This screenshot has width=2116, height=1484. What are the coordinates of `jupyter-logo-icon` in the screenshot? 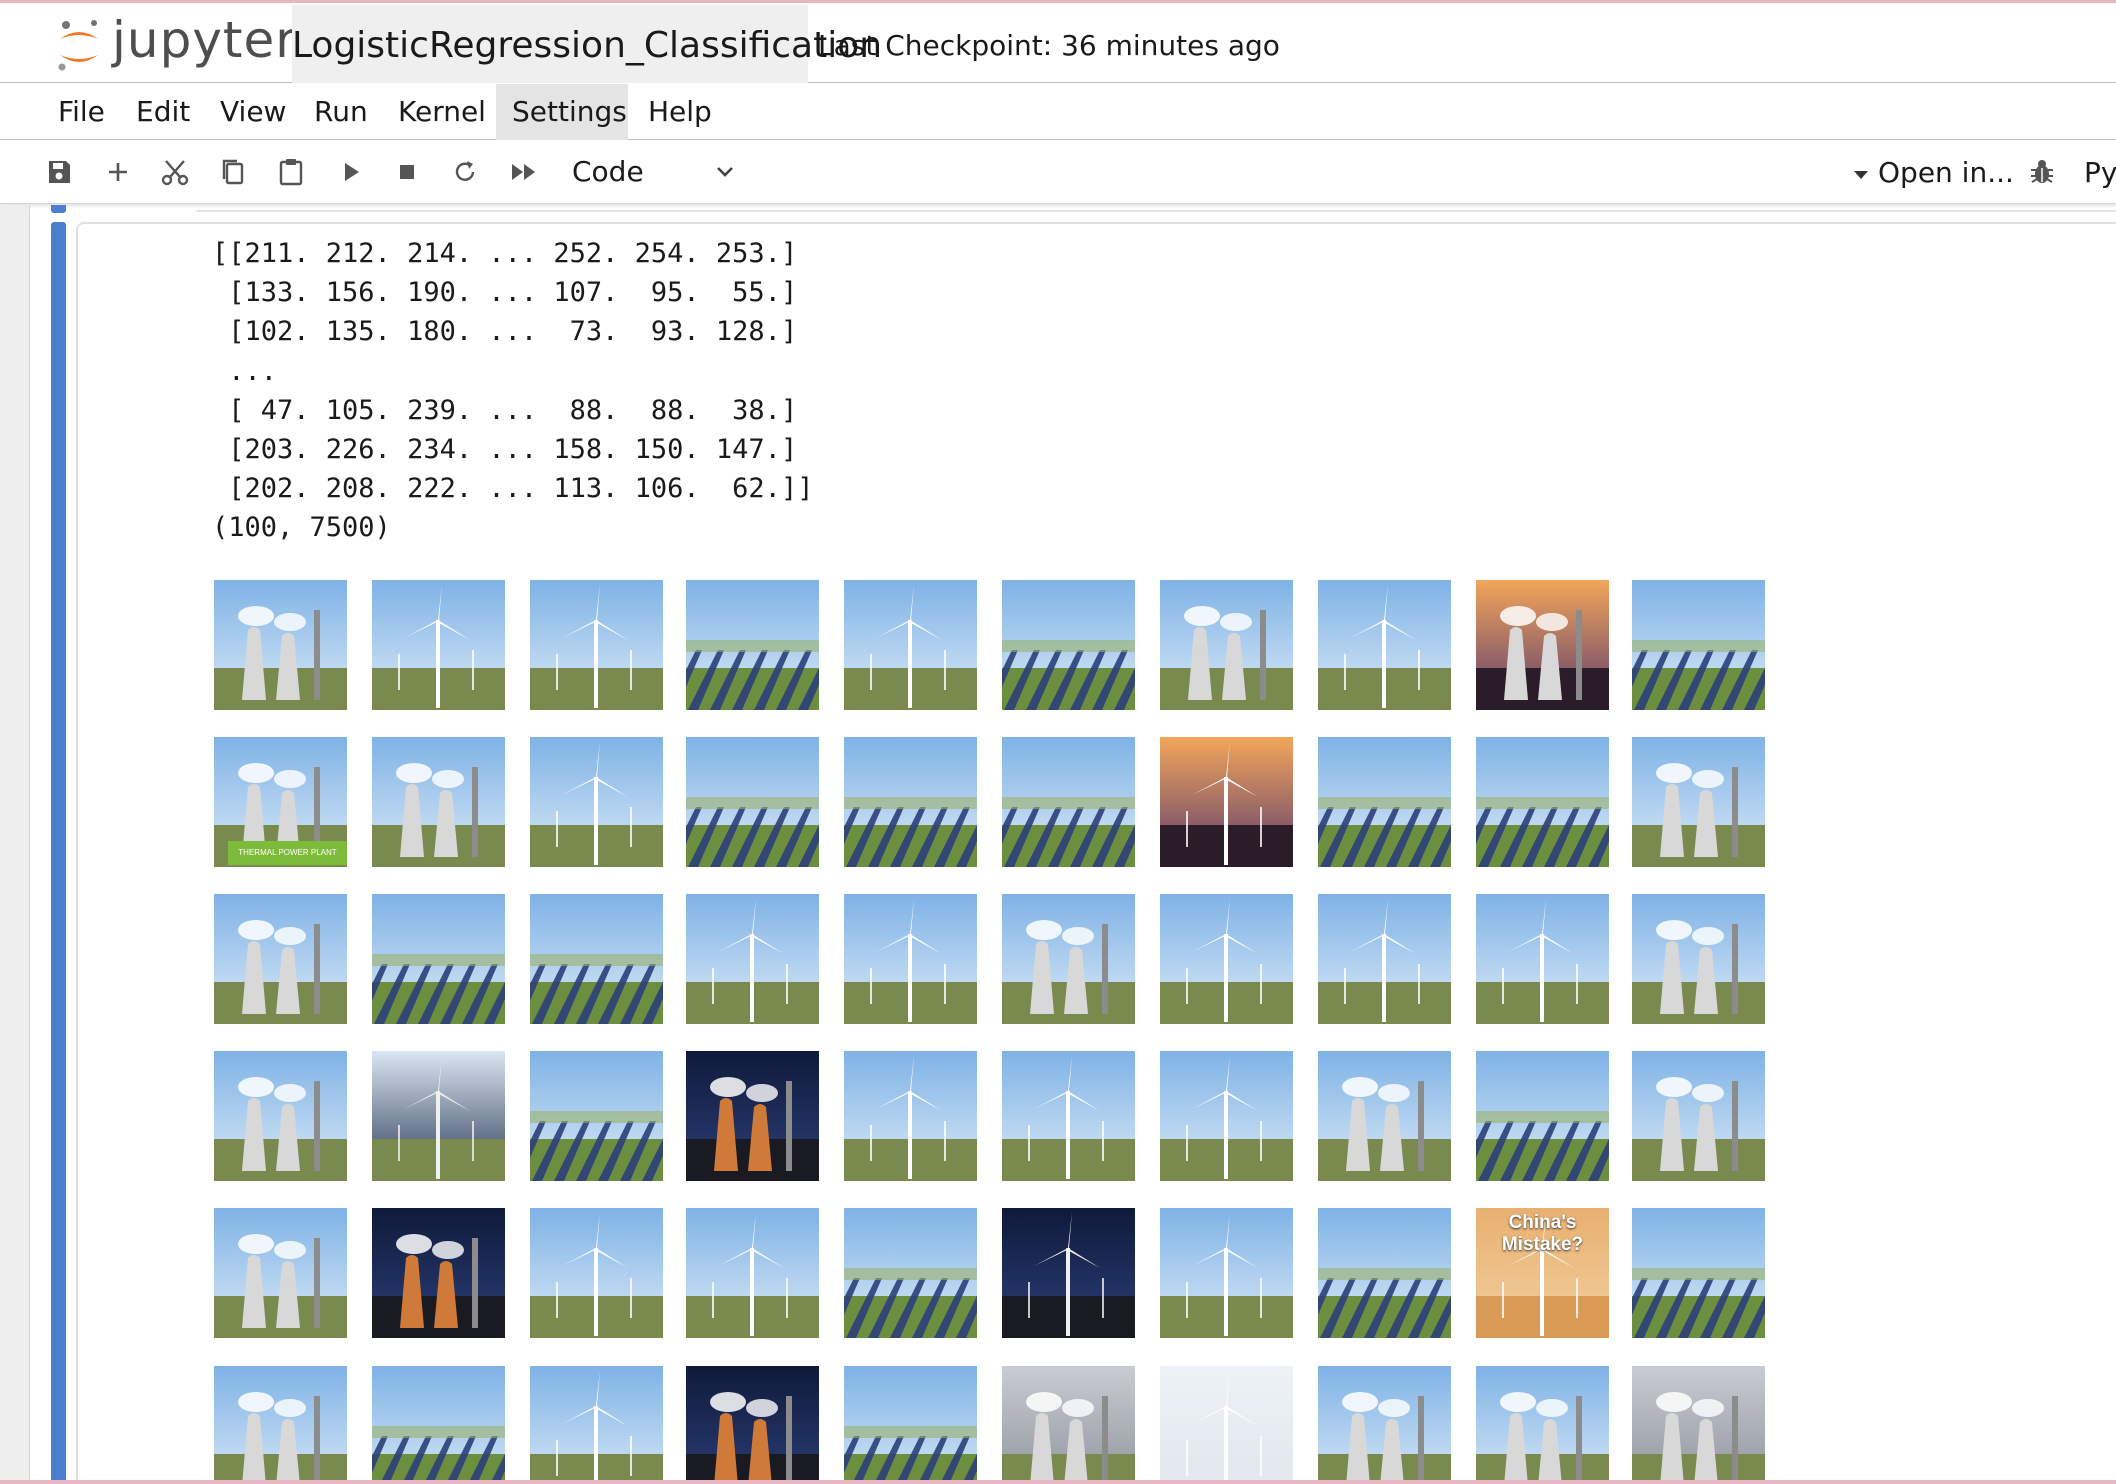 It's located at (79, 46).